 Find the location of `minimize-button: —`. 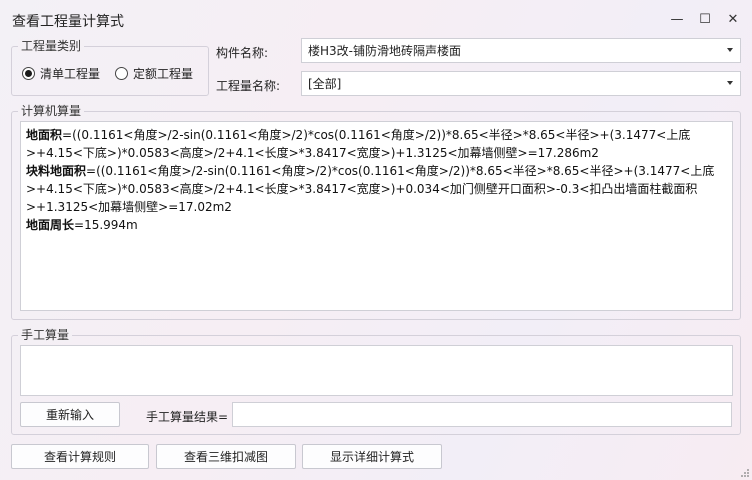

minimize-button: — is located at coordinates (677, 19).